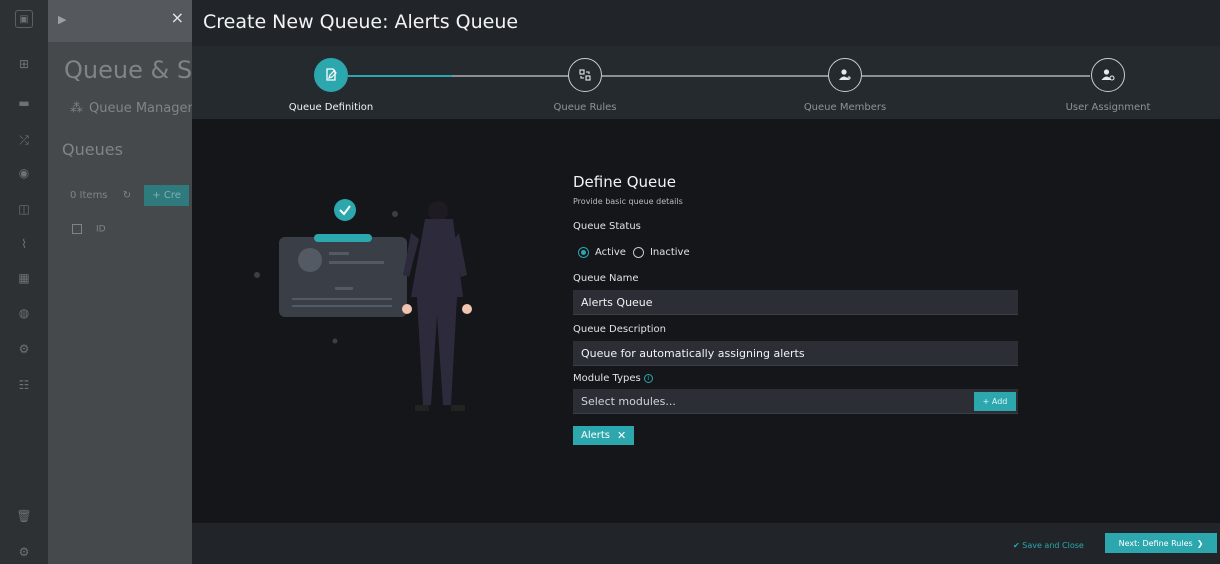 This screenshot has height=564, width=1220. What do you see at coordinates (24, 349) in the screenshot?
I see `settings-icon: ⚙` at bounding box center [24, 349].